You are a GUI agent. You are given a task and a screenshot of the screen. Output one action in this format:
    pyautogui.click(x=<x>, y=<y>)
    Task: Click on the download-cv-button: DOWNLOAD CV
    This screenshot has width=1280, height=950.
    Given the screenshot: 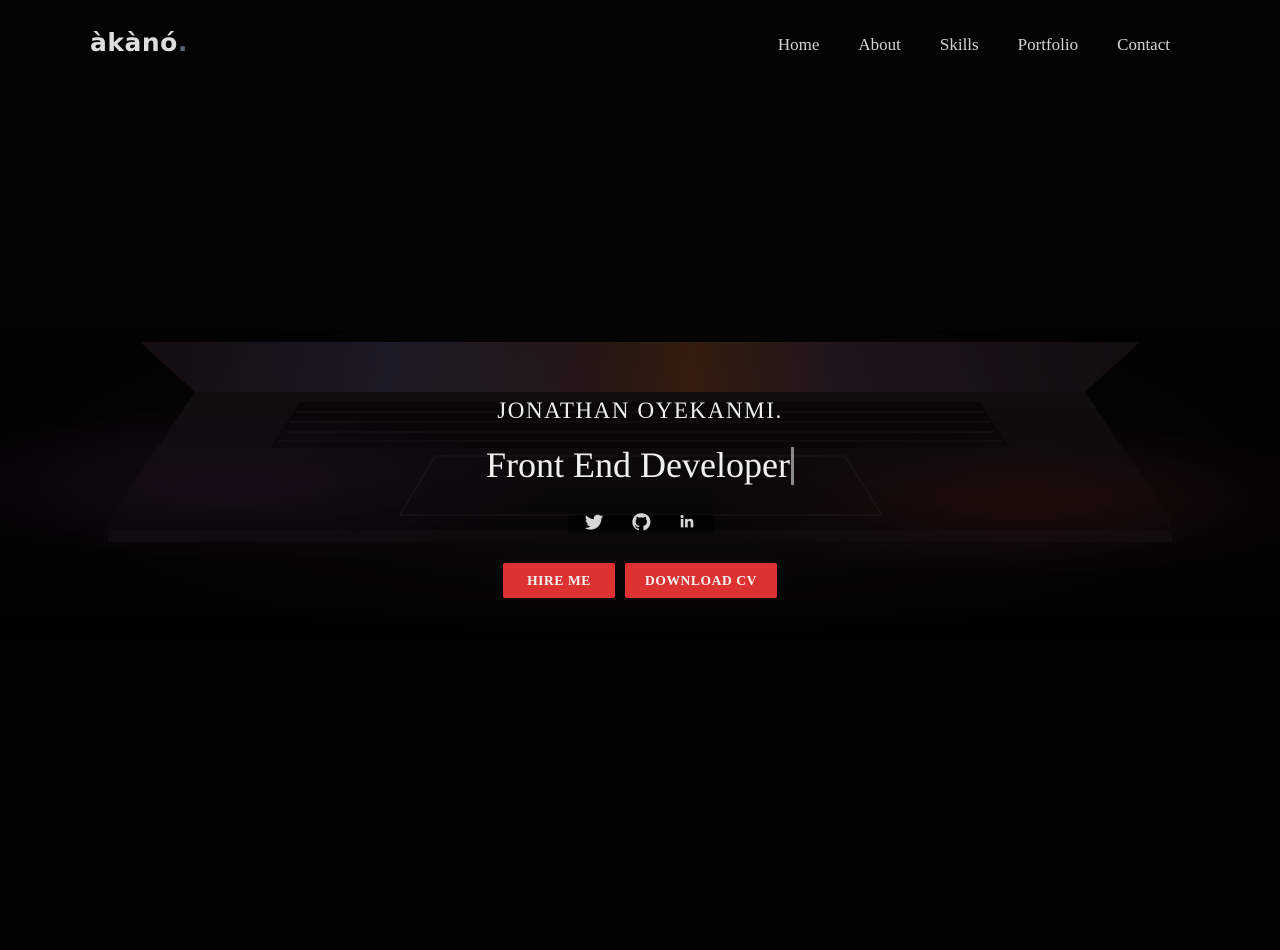 What is the action you would take?
    pyautogui.click(x=701, y=580)
    